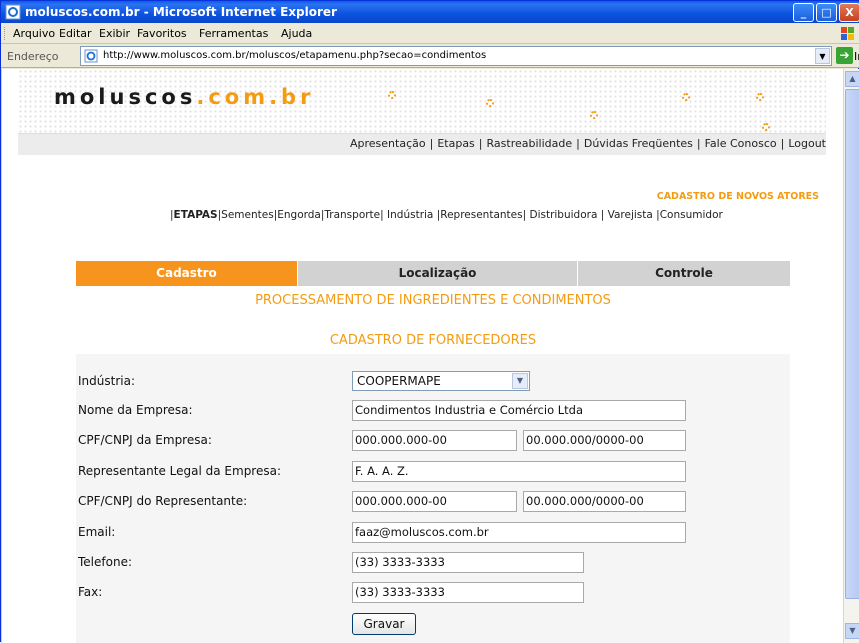  I want to click on maximize-button: □, so click(826, 12).